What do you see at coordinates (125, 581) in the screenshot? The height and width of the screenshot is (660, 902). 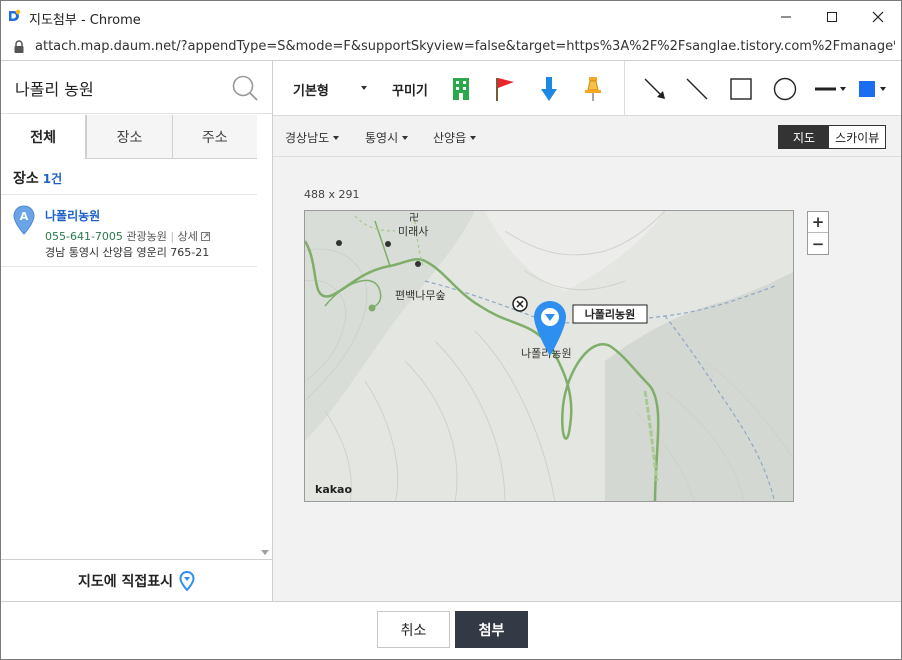 I see `direct-mark-label: 지도에 직접표시` at bounding box center [125, 581].